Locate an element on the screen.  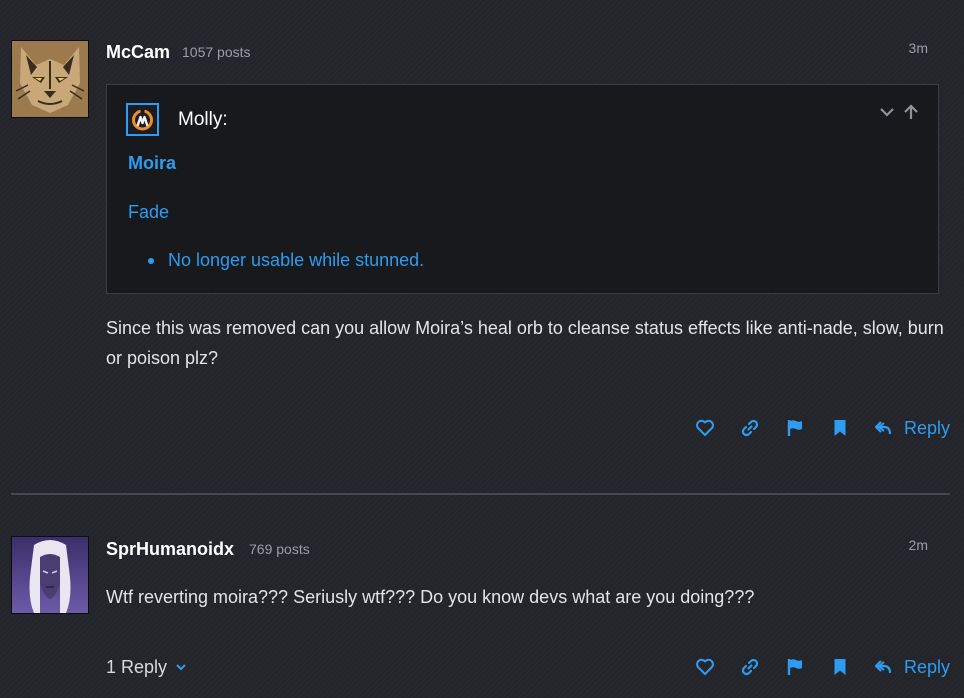
like-button is located at coordinates (705, 667).